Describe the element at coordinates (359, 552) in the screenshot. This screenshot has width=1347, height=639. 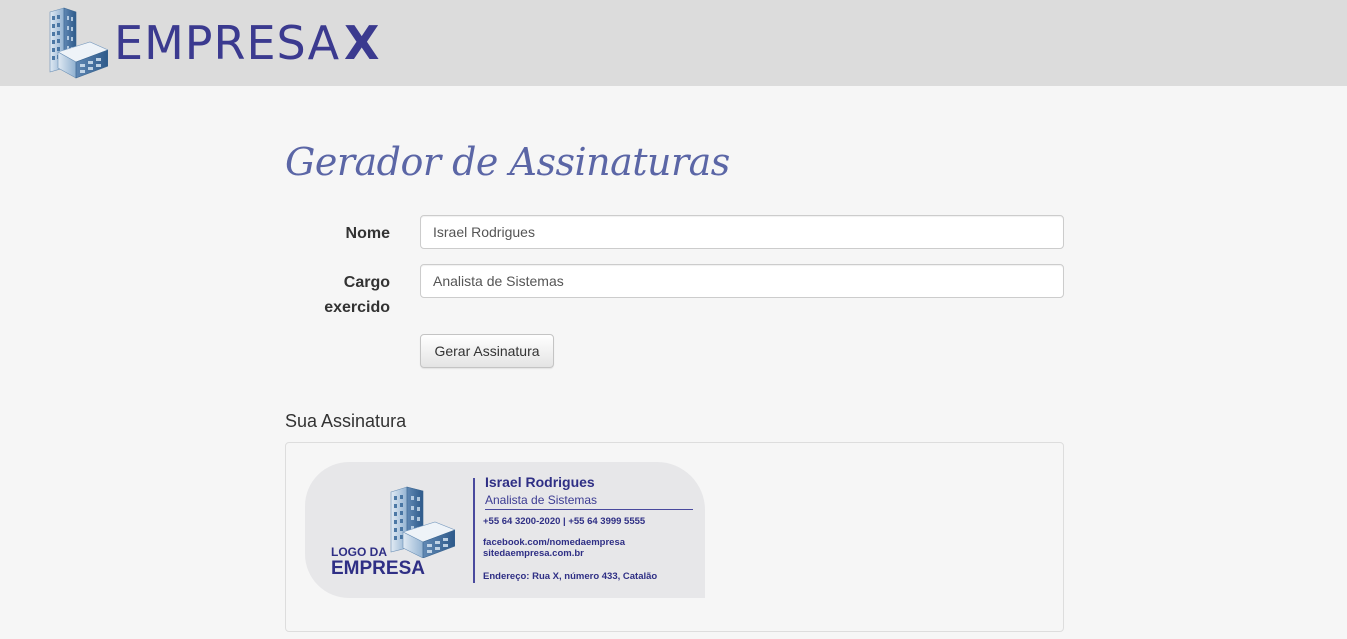
I see `company-logo-line1: LOGO DA` at that location.